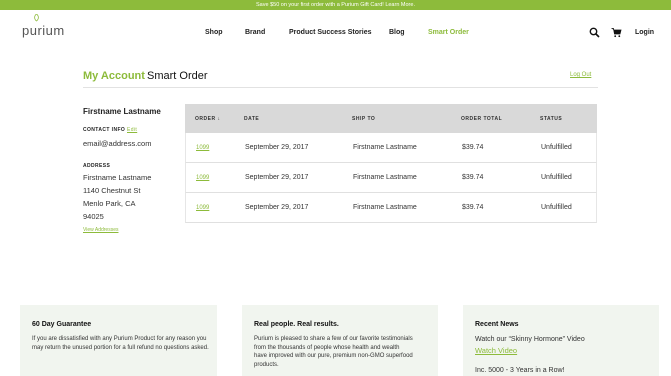 The image size is (671, 376). What do you see at coordinates (112, 190) in the screenshot?
I see `address-line: 1140 Chestnut St` at bounding box center [112, 190].